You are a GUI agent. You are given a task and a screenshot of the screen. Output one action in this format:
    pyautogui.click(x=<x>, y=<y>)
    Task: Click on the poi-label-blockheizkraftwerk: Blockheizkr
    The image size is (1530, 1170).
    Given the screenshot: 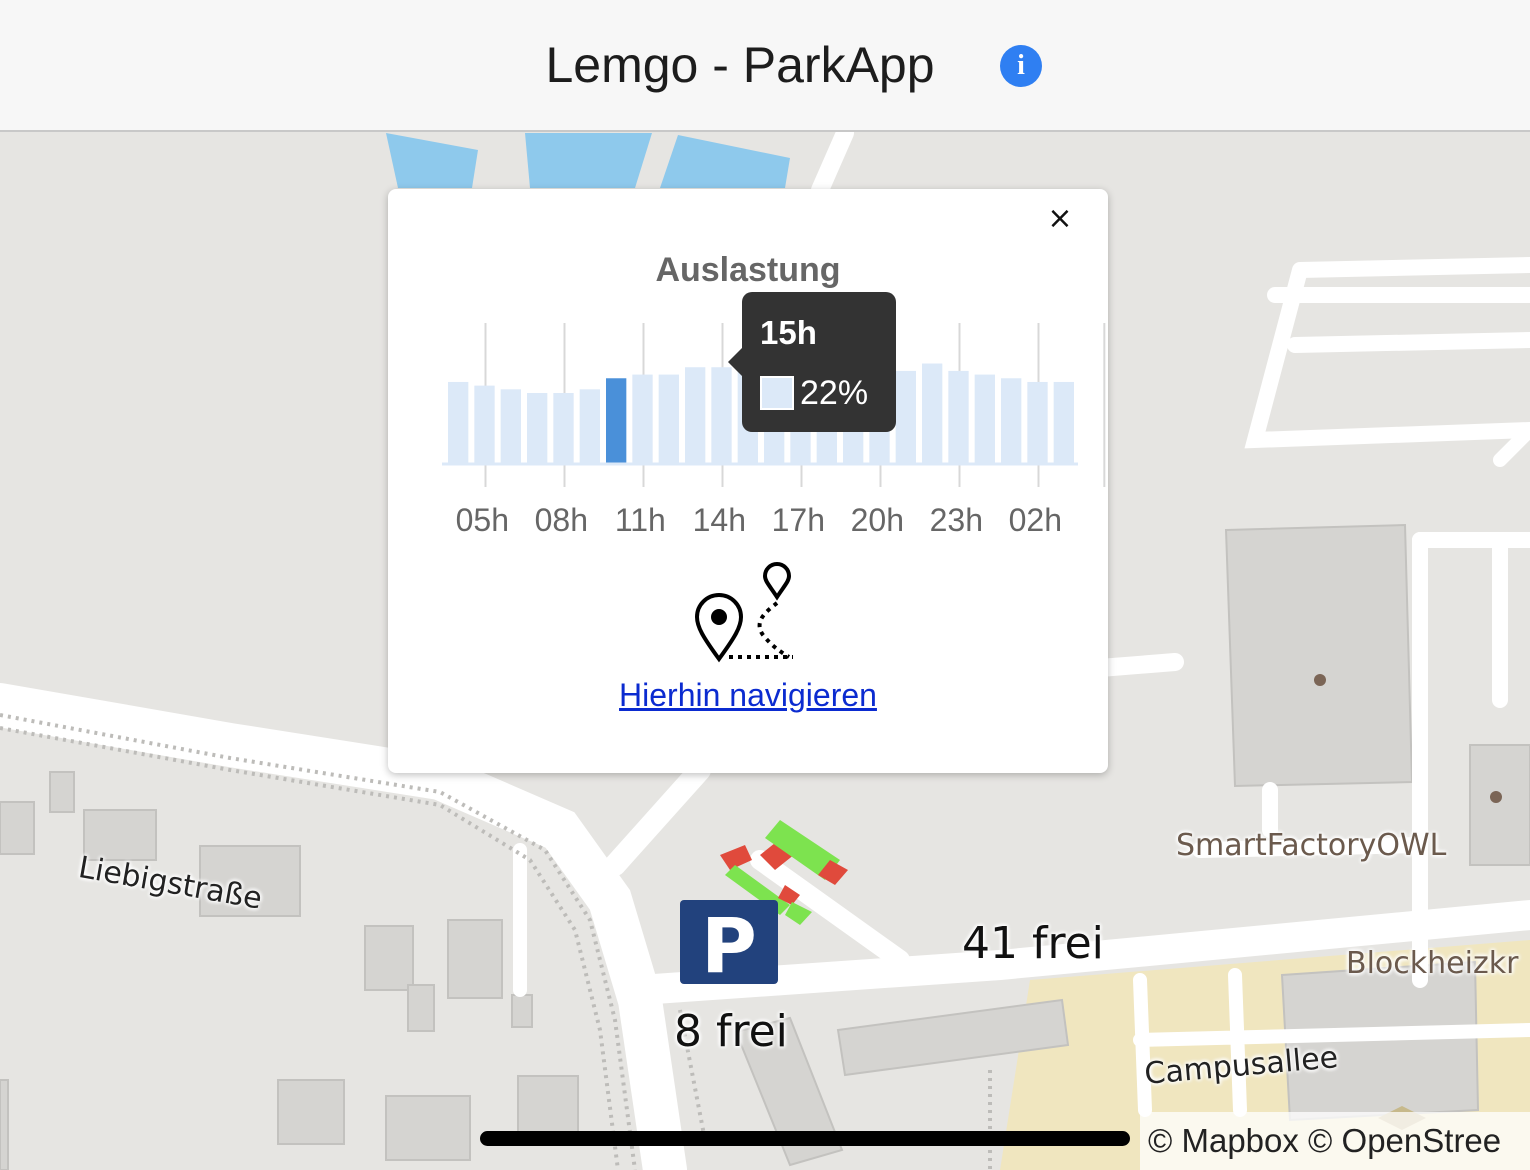 What is the action you would take?
    pyautogui.click(x=1432, y=963)
    